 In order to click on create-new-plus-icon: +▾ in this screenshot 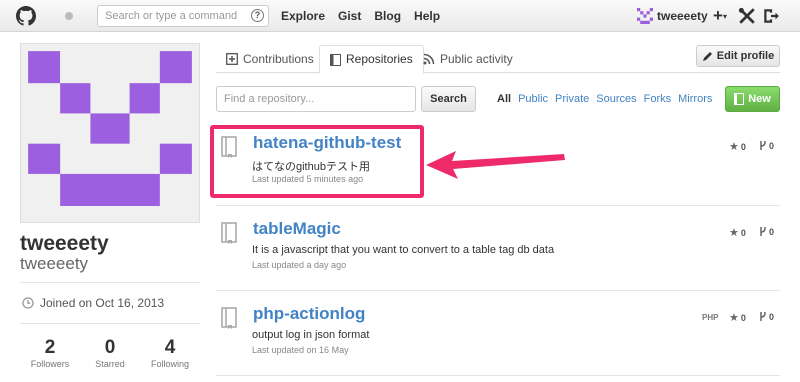, I will do `click(722, 16)`.